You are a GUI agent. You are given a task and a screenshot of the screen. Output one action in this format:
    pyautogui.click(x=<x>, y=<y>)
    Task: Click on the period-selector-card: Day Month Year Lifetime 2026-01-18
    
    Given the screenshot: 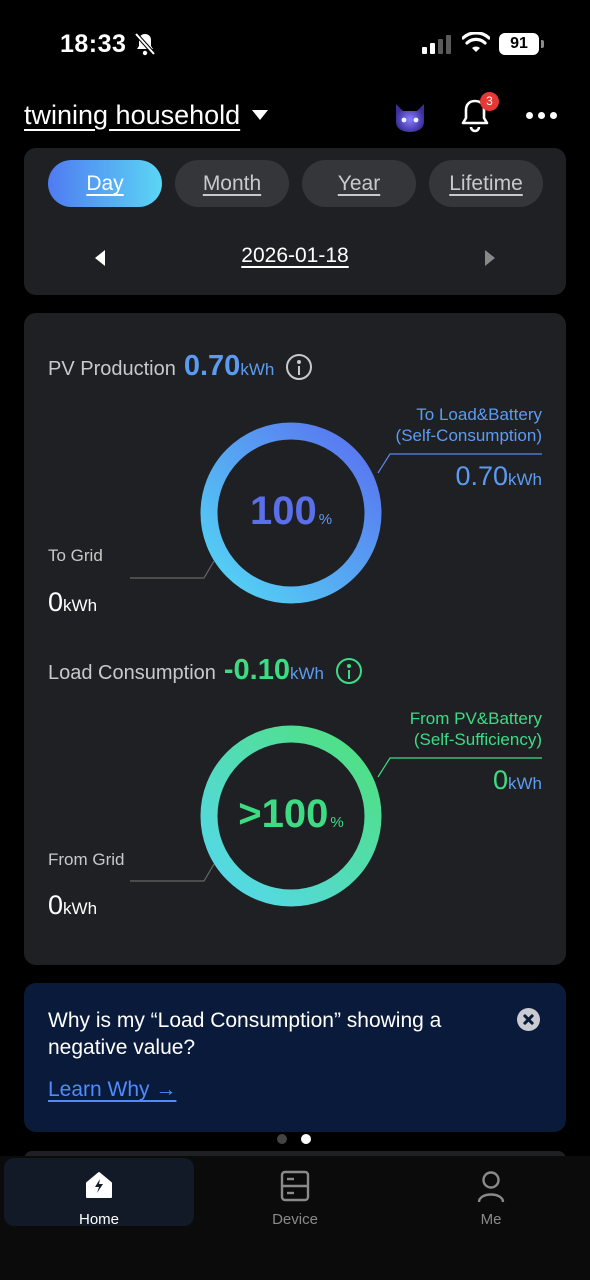 What is the action you would take?
    pyautogui.click(x=295, y=221)
    